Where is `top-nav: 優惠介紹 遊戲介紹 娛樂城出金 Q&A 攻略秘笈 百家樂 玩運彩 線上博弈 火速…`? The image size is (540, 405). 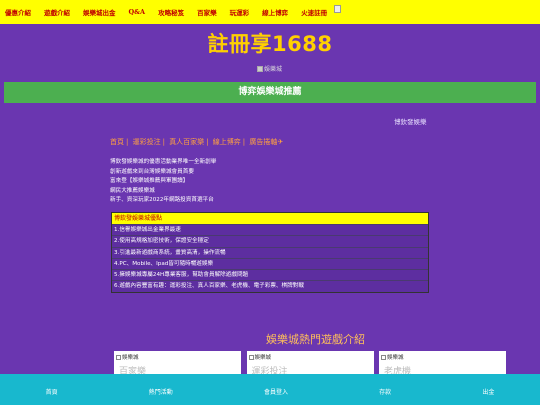 top-nav: 優惠介紹 遊戲介紹 娛樂城出金 Q&A 攻略秘笈 百家樂 玩運彩 線上博弈 火速… is located at coordinates (270, 12).